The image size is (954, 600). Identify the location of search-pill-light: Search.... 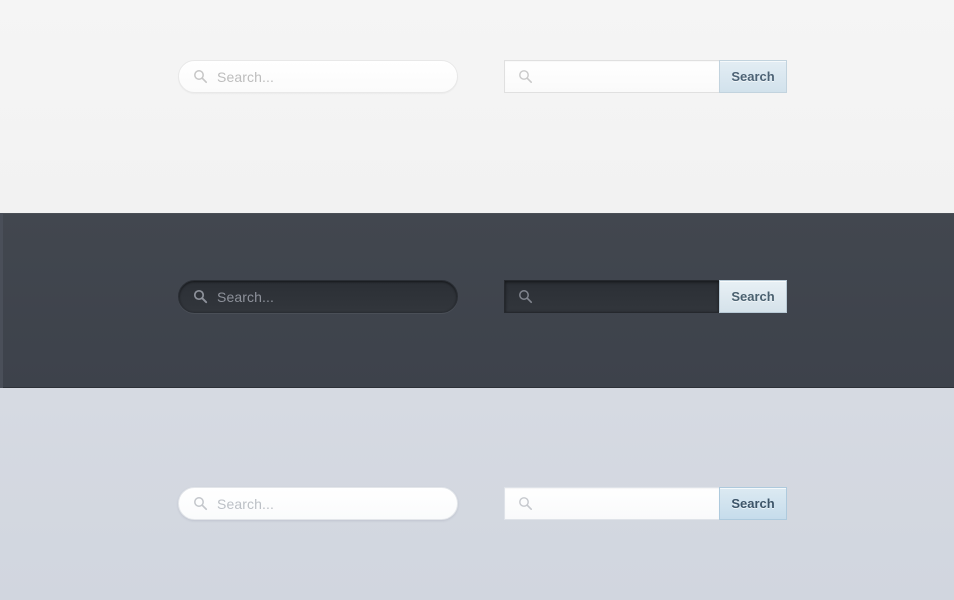
(318, 76).